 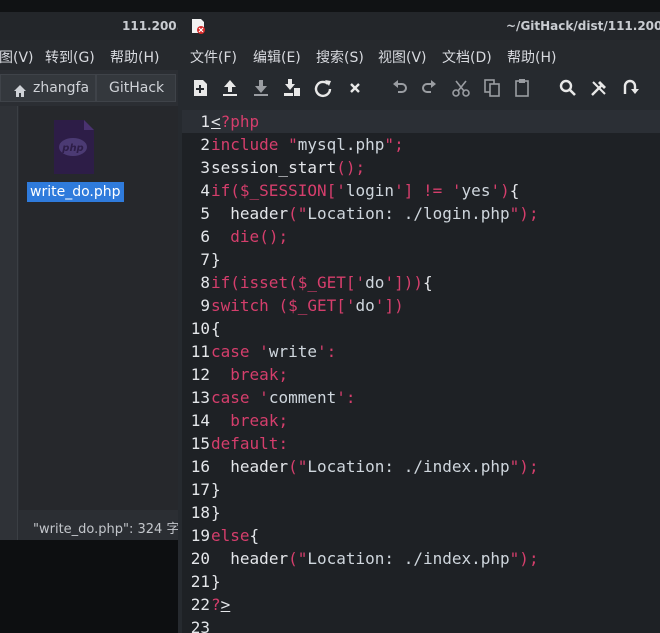 What do you see at coordinates (365, 190) in the screenshot?
I see `code-line: if($_SESSION['login'] != 'yes'){` at bounding box center [365, 190].